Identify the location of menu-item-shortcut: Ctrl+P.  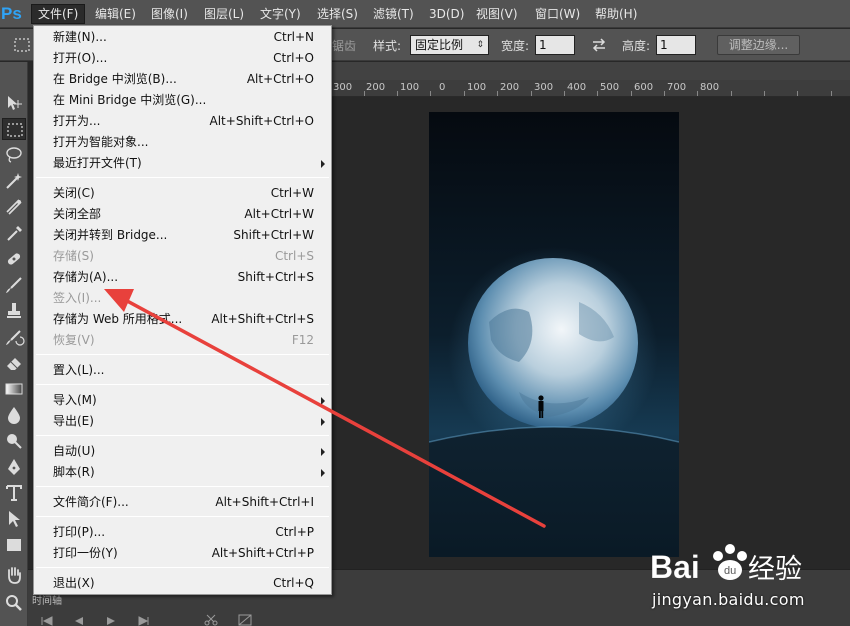
(294, 532).